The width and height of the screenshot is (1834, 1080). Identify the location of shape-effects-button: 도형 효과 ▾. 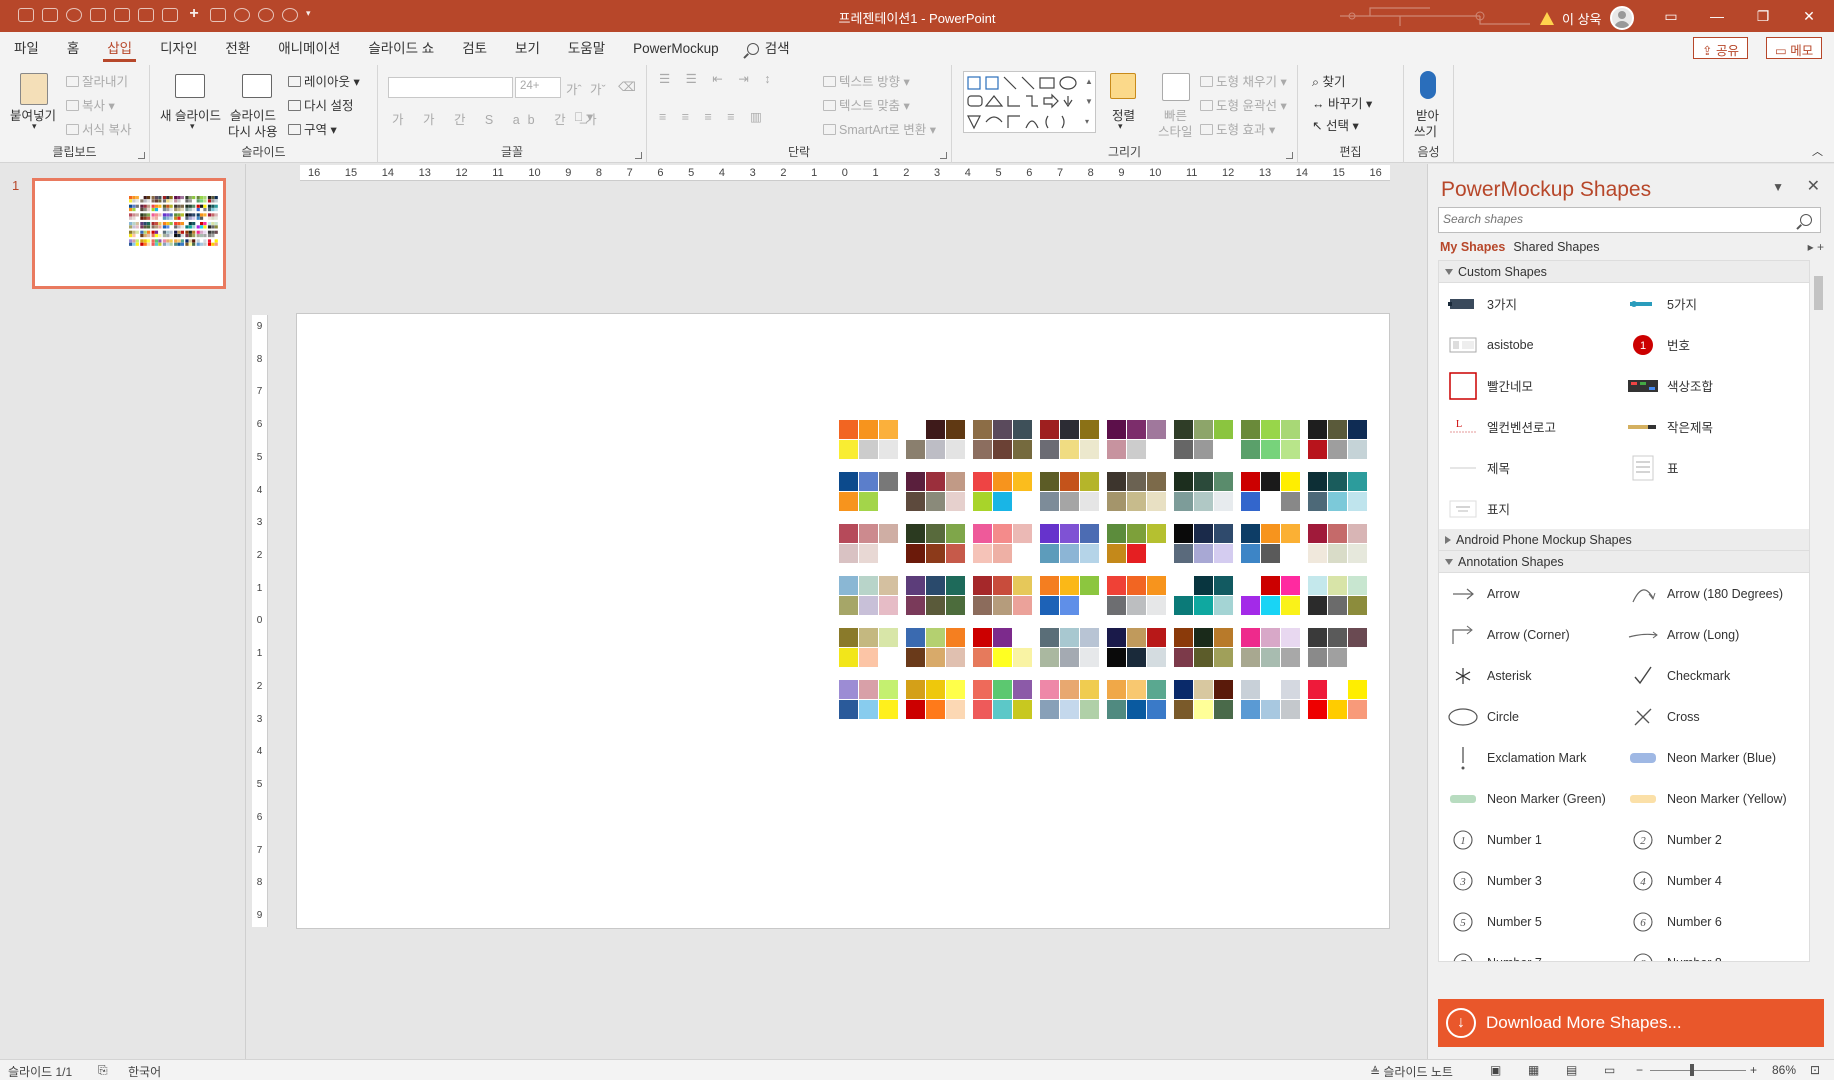
(1237, 128).